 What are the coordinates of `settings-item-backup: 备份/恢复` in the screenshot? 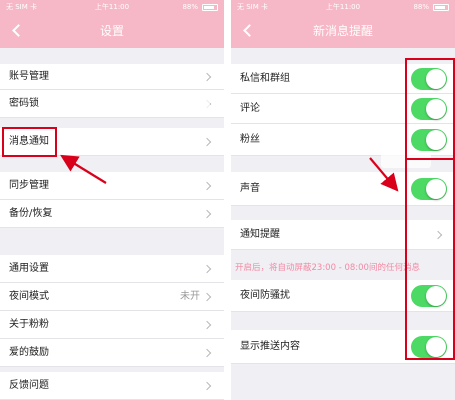 It's located at (112, 214).